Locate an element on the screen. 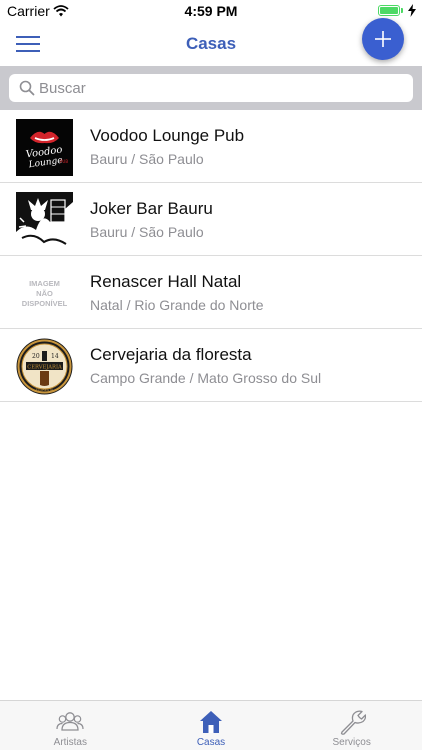 The image size is (422, 750). tab-casas: Casas is located at coordinates (211, 725).